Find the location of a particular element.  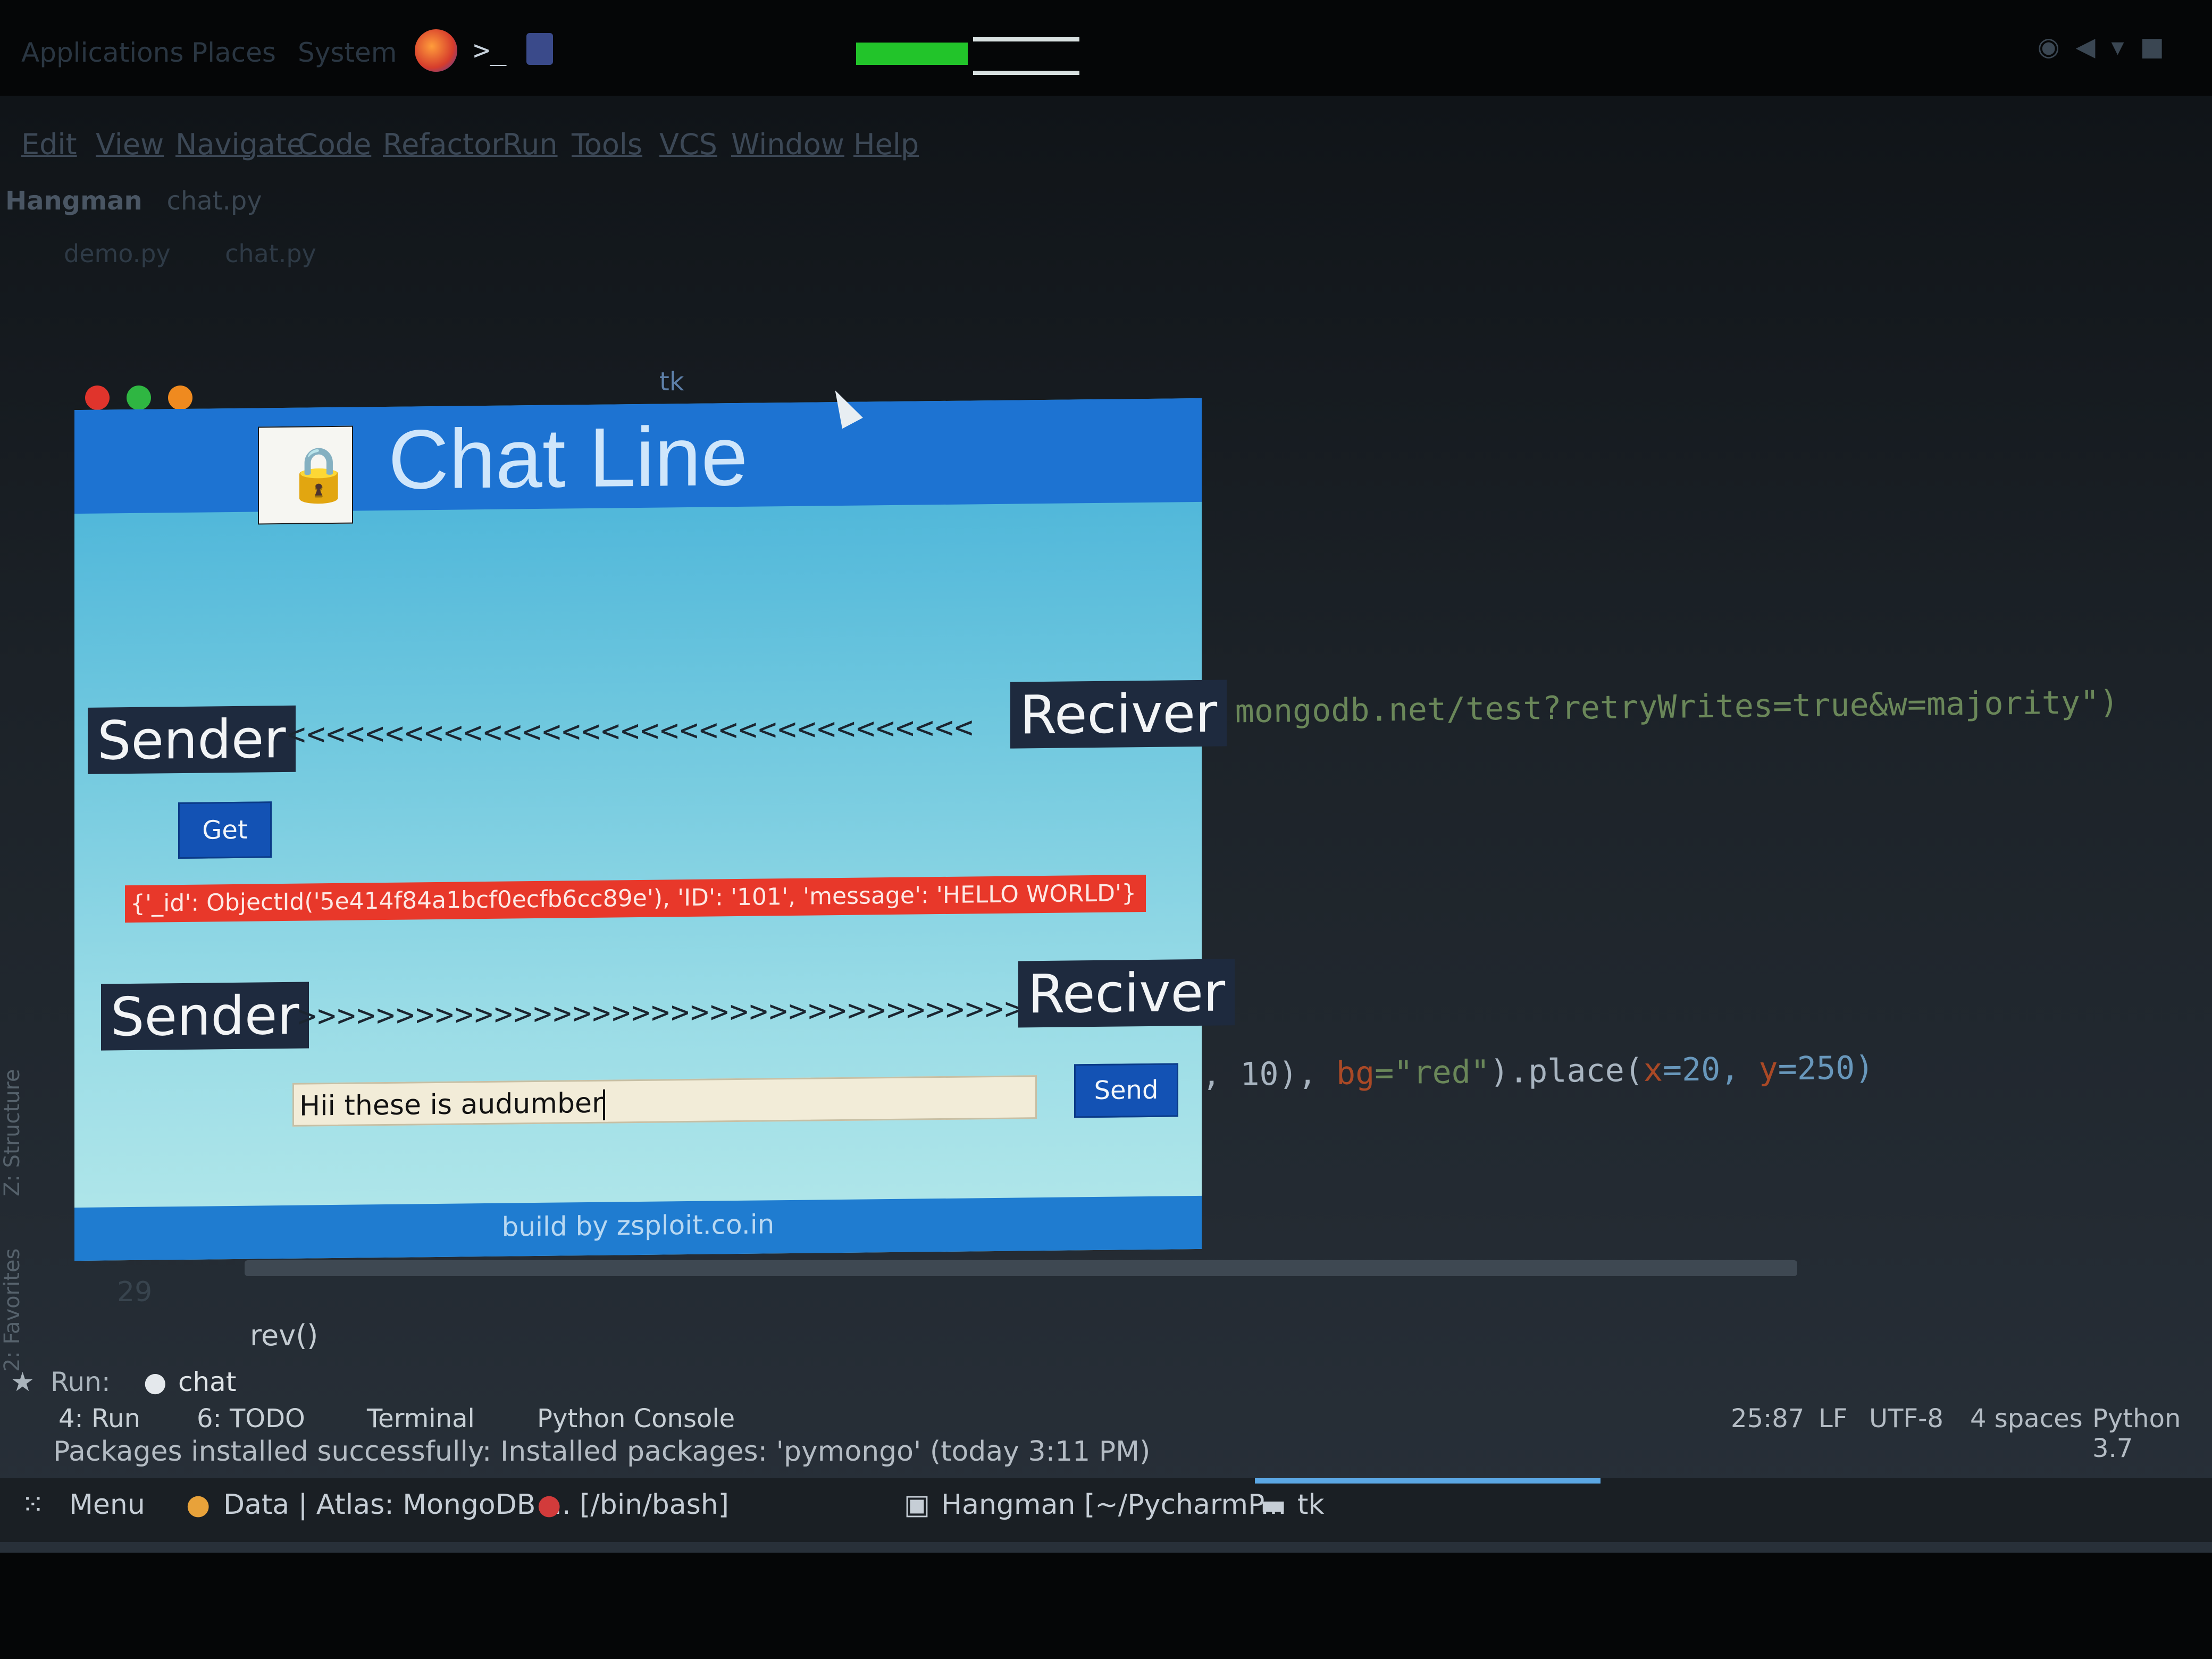

task-tk: tk is located at coordinates (1311, 1505).